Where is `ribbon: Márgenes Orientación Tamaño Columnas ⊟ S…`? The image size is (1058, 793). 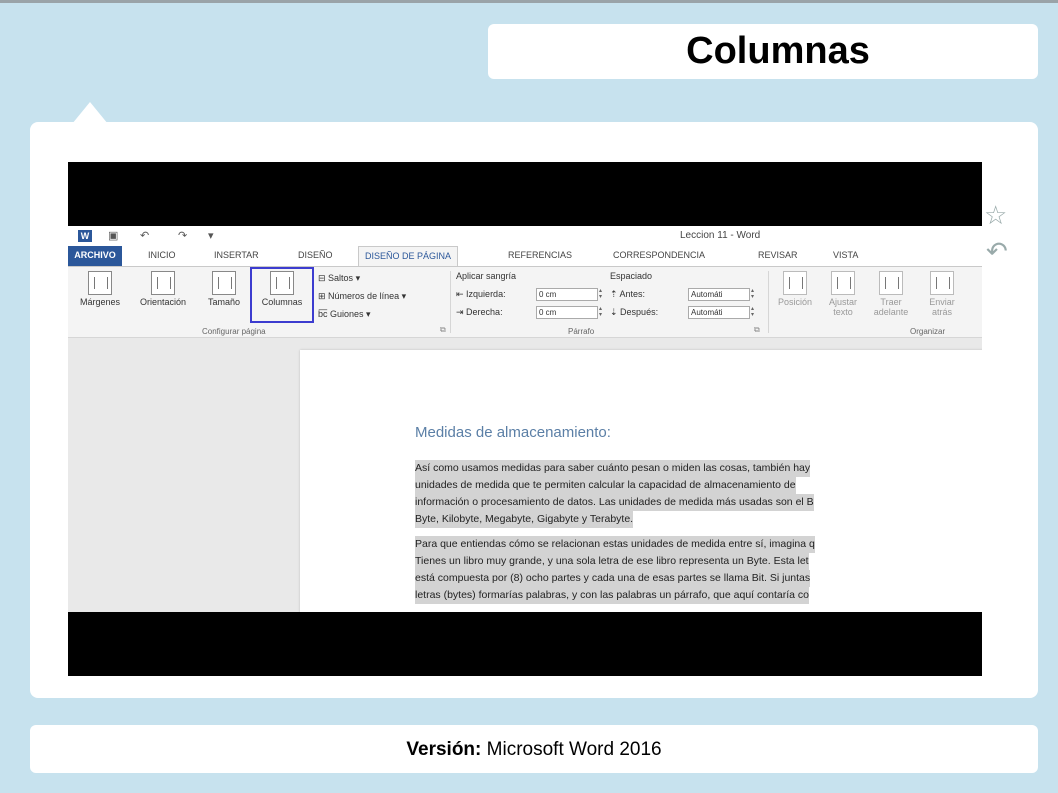
ribbon: Márgenes Orientación Tamaño Columnas ⊟ S… is located at coordinates (525, 302).